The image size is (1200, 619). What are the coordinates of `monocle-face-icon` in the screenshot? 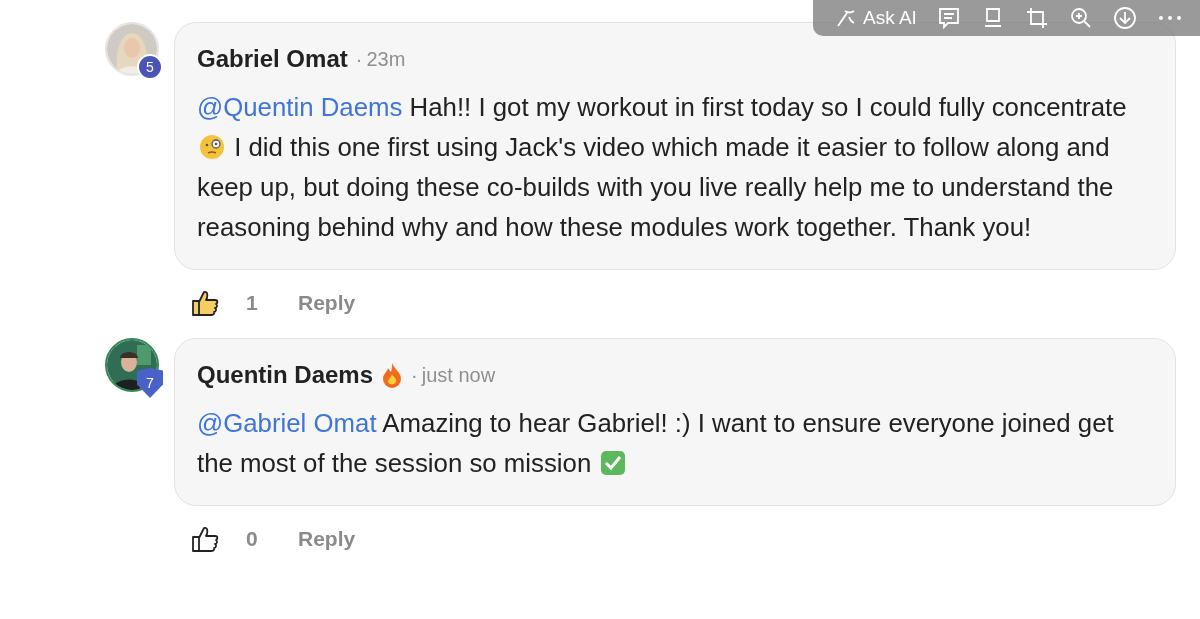 It's located at (212, 147).